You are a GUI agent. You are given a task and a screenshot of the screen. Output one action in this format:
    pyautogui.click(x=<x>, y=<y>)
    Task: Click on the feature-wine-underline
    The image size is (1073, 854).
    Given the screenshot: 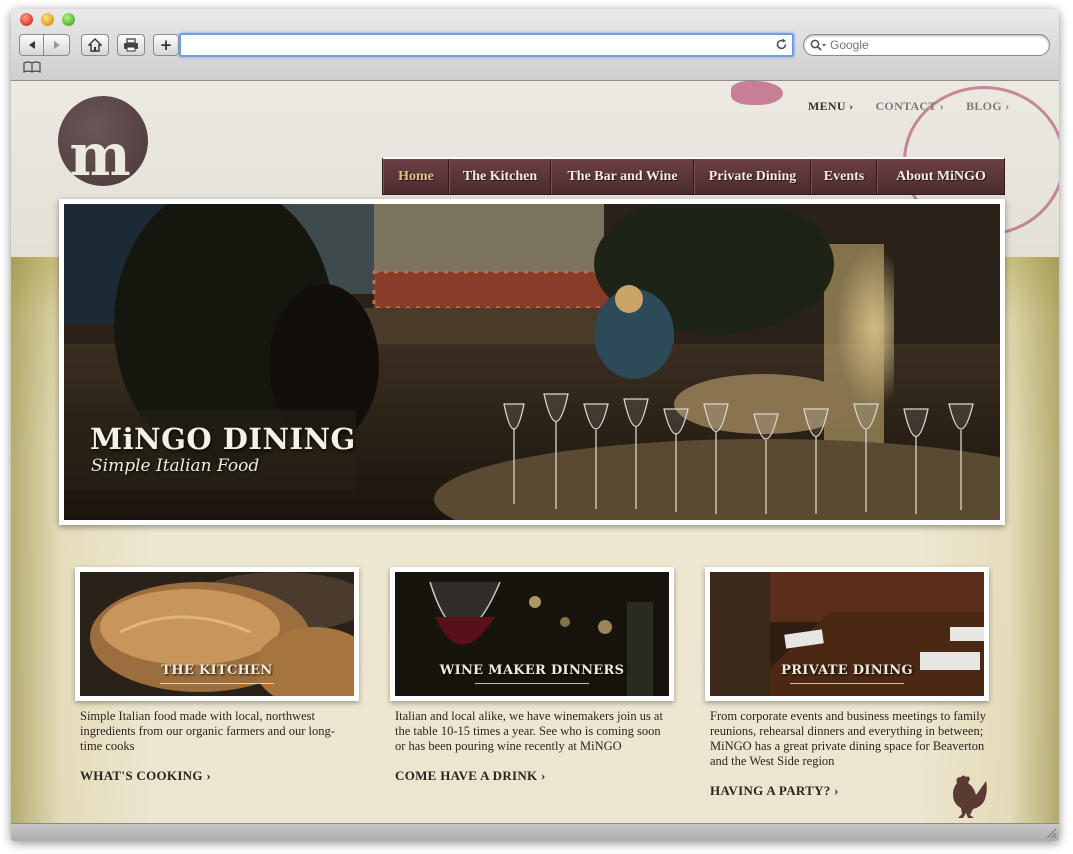 What is the action you would take?
    pyautogui.click(x=532, y=683)
    